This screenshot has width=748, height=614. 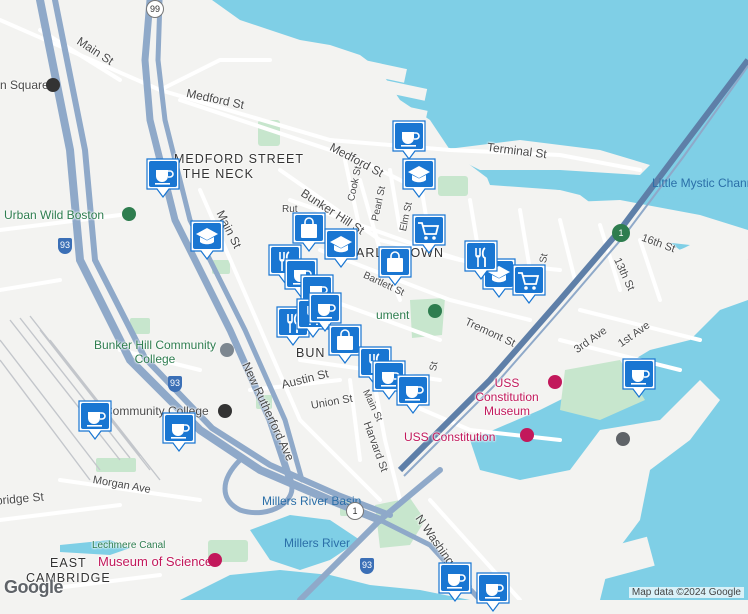 What do you see at coordinates (450, 437) in the screenshot?
I see `place-label-uss: USS Constitution` at bounding box center [450, 437].